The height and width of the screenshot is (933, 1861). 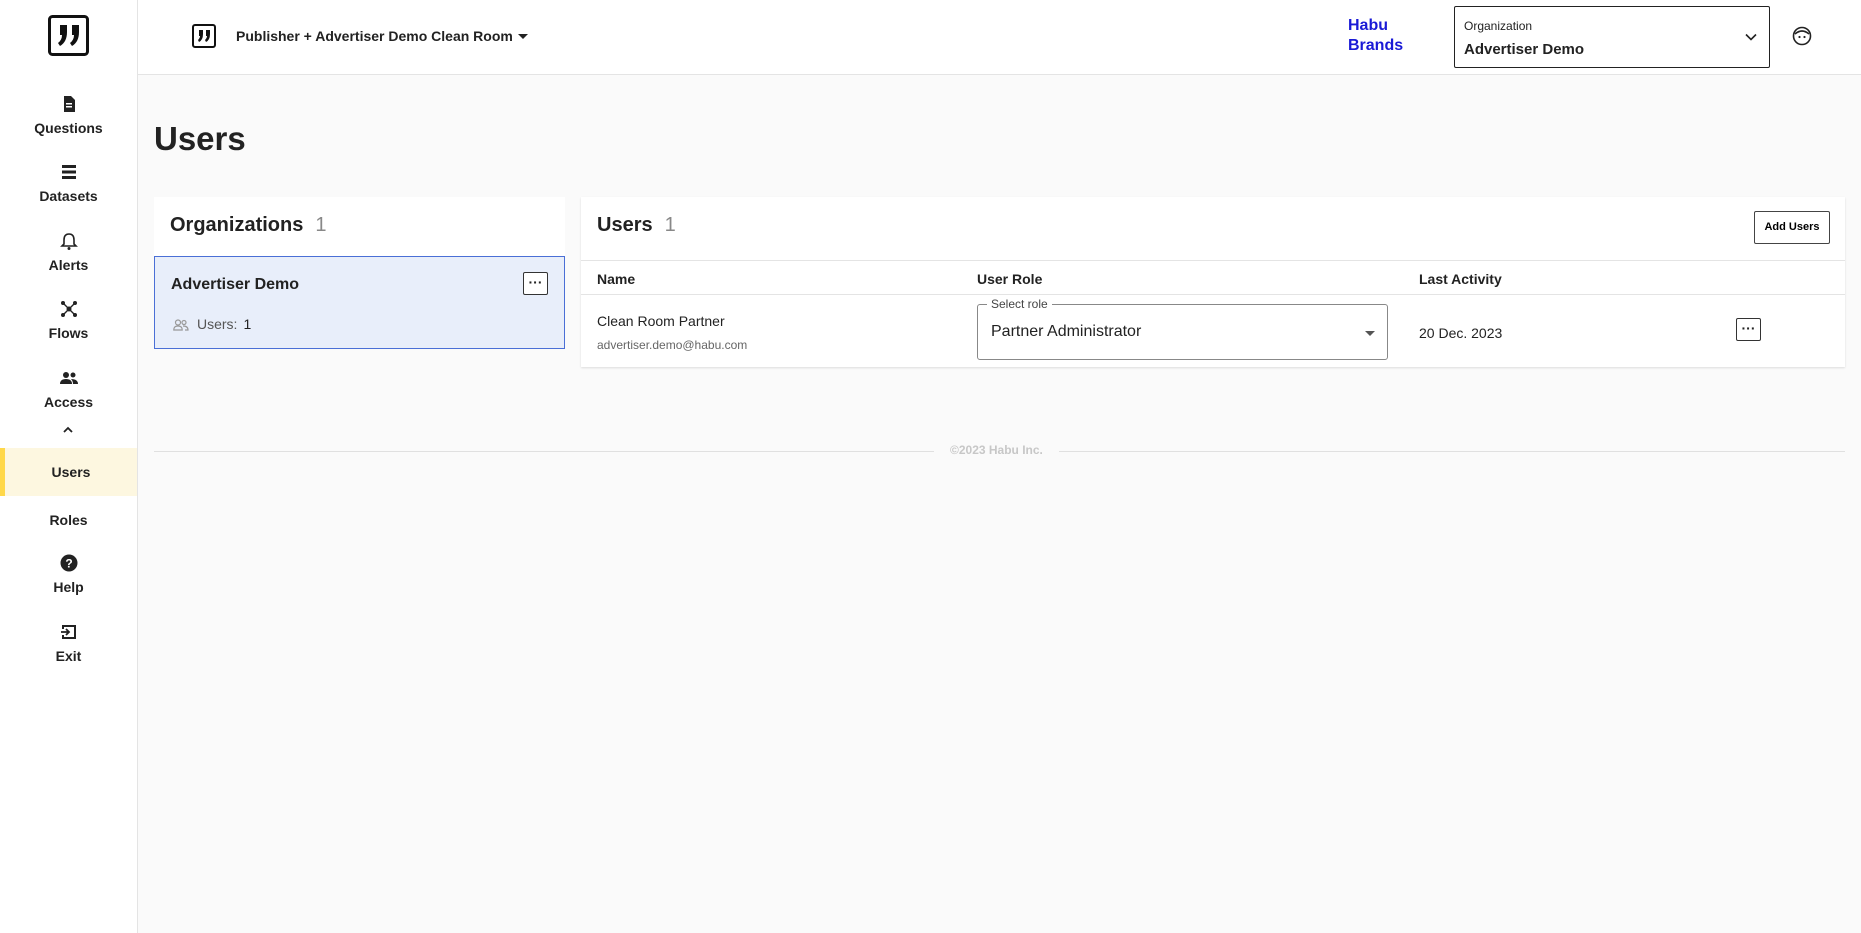 I want to click on users-title: Users, so click(x=625, y=225).